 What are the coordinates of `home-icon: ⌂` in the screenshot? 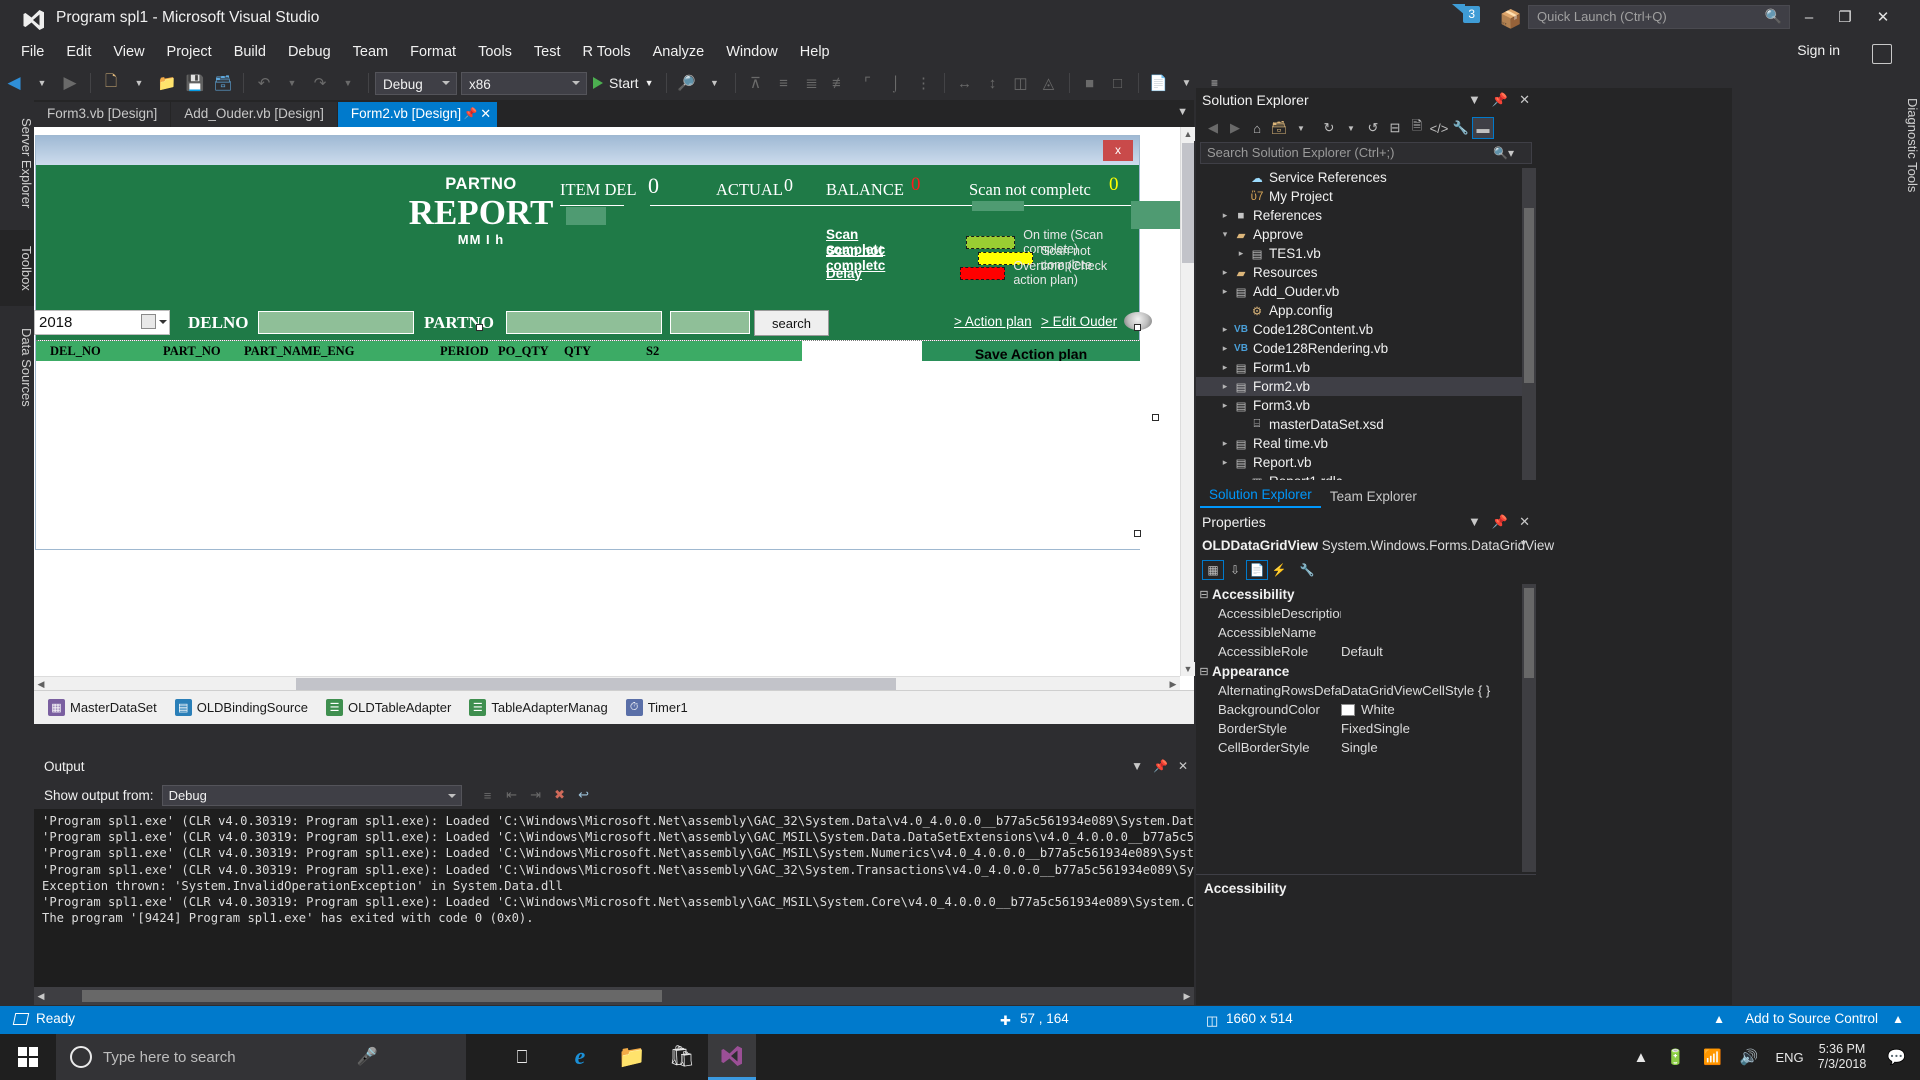 It's located at (1257, 128).